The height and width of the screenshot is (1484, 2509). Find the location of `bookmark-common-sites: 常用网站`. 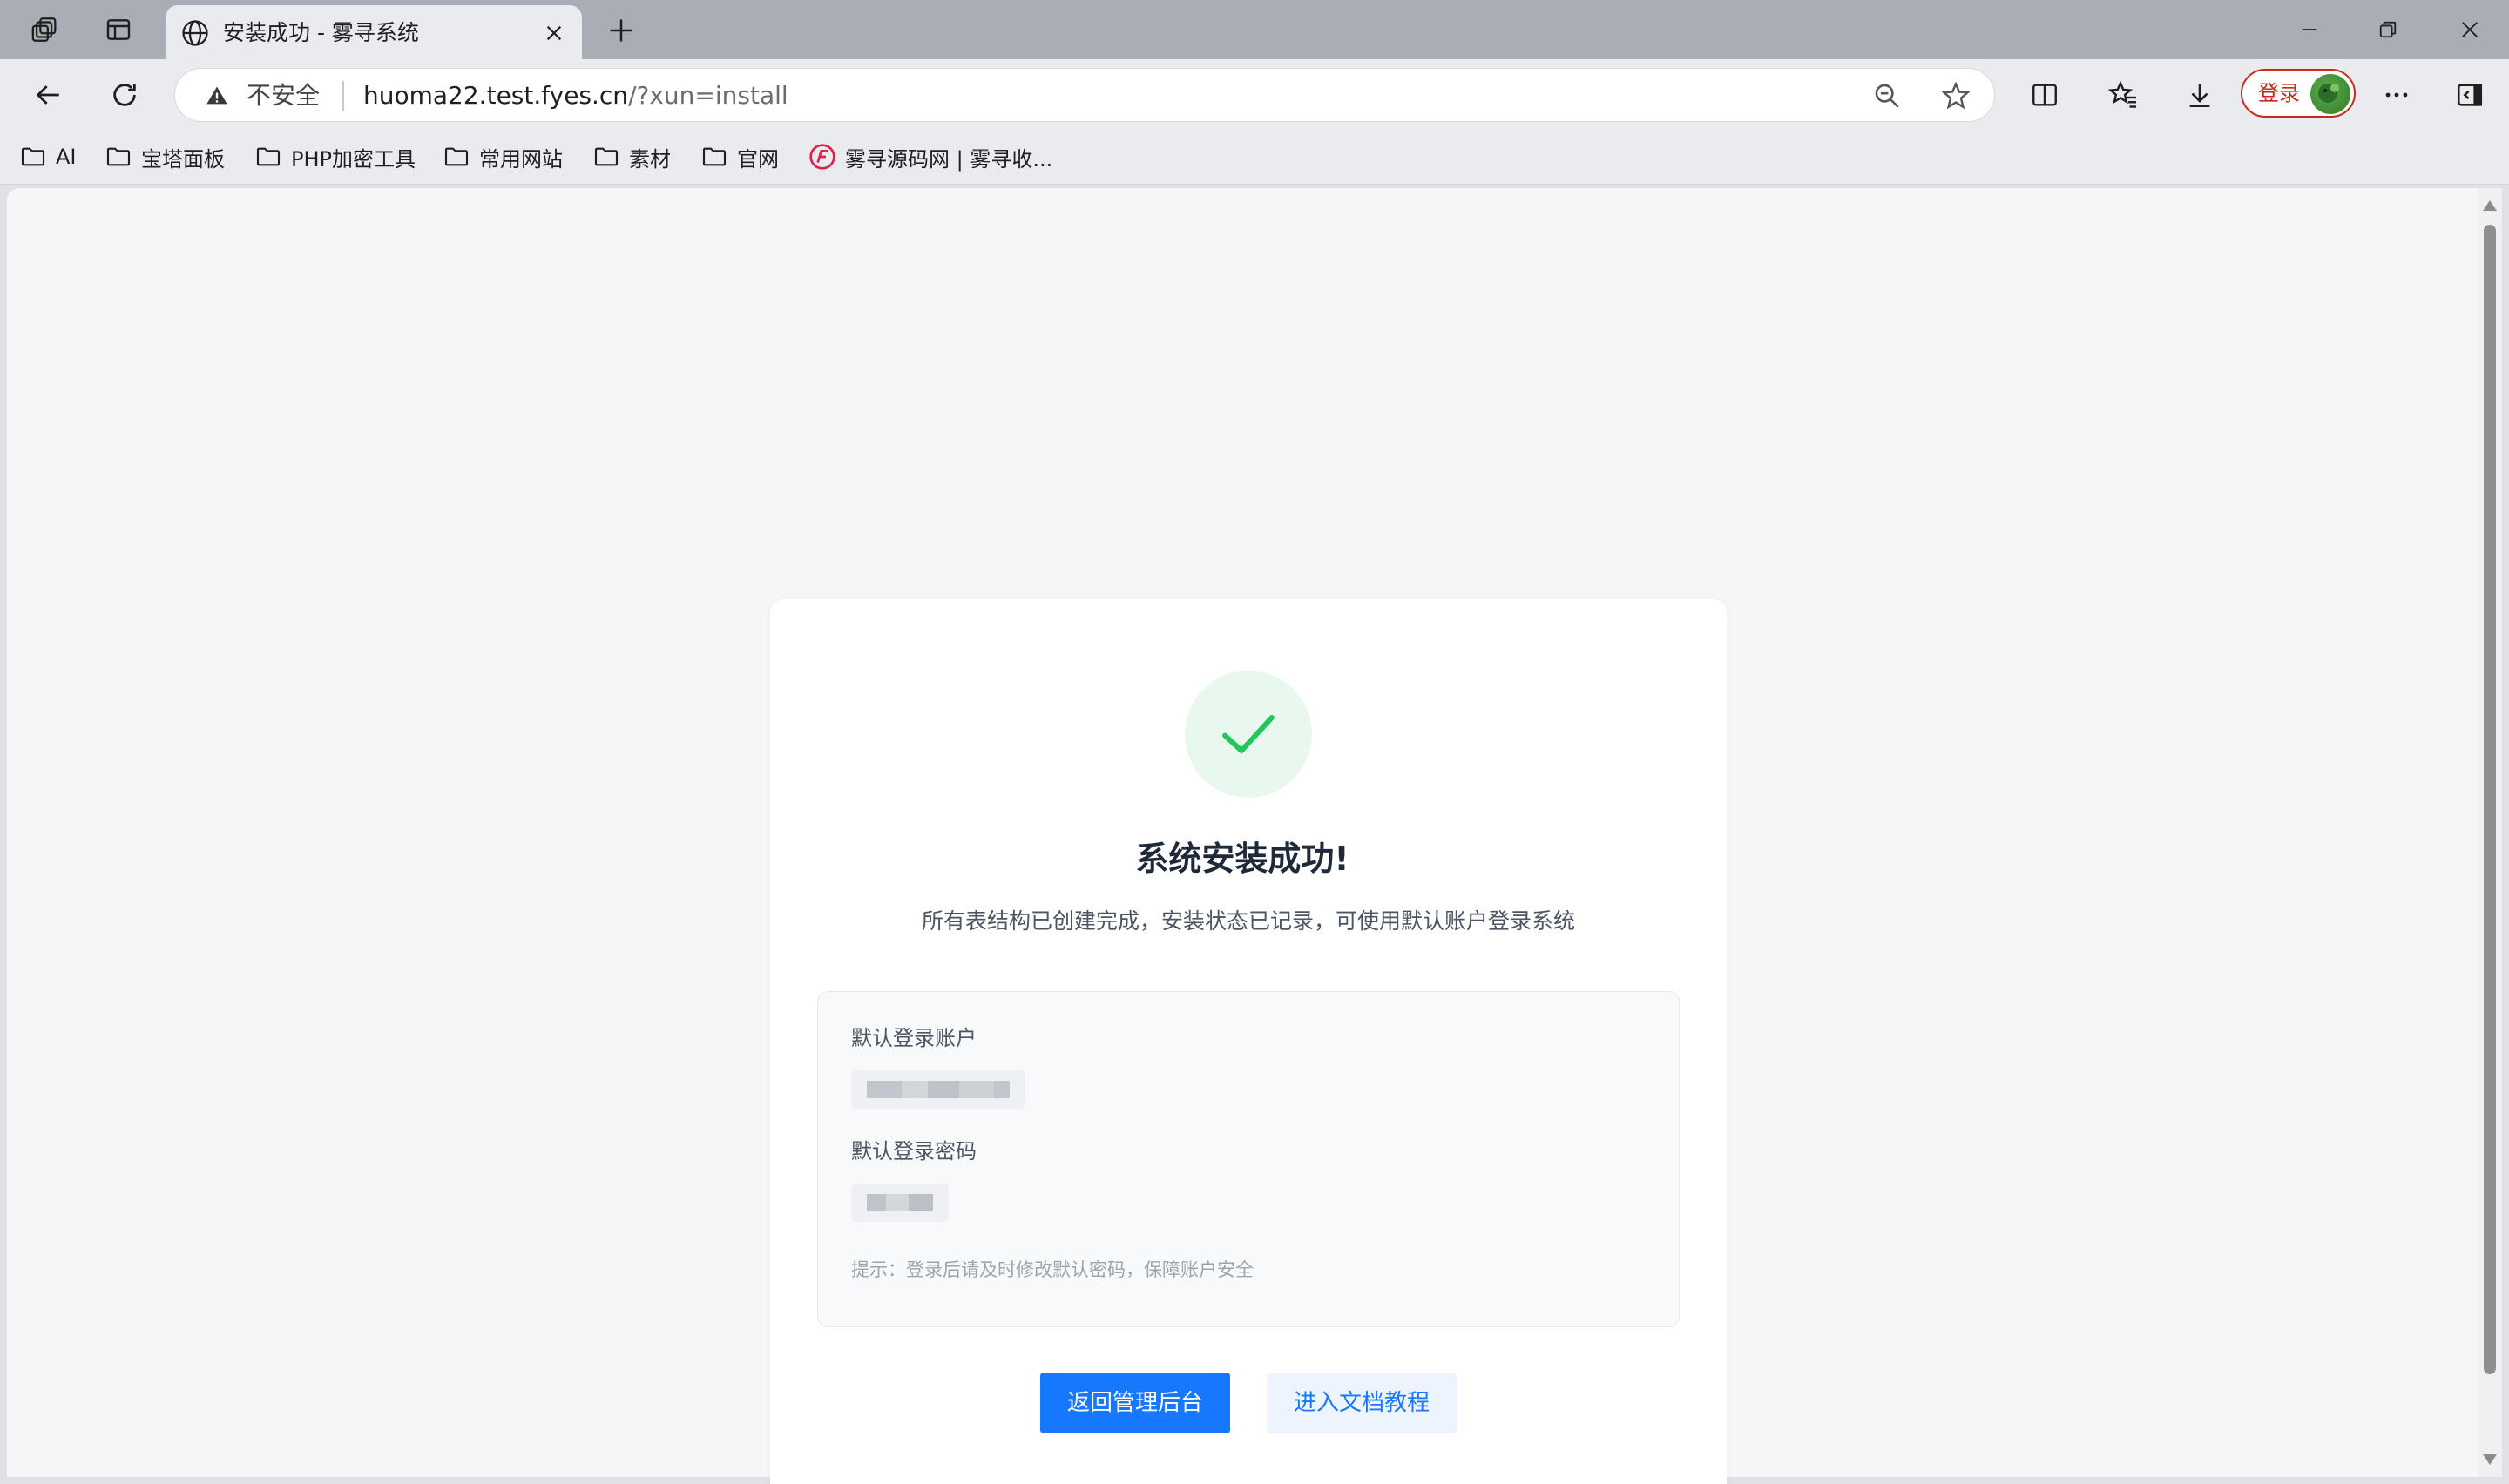

bookmark-common-sites: 常用网站 is located at coordinates (503, 156).